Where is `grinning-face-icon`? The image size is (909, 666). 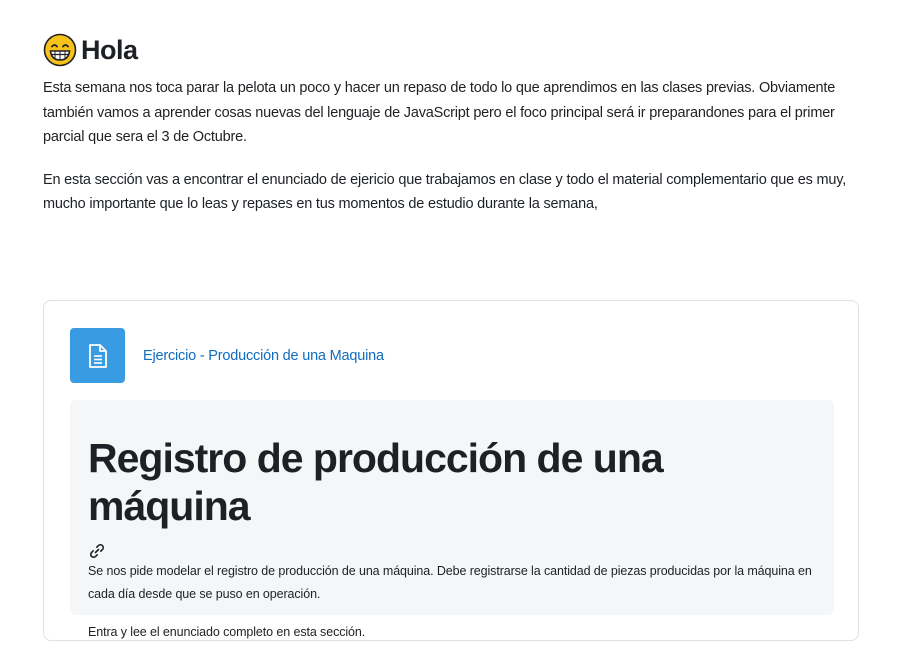 grinning-face-icon is located at coordinates (60, 50).